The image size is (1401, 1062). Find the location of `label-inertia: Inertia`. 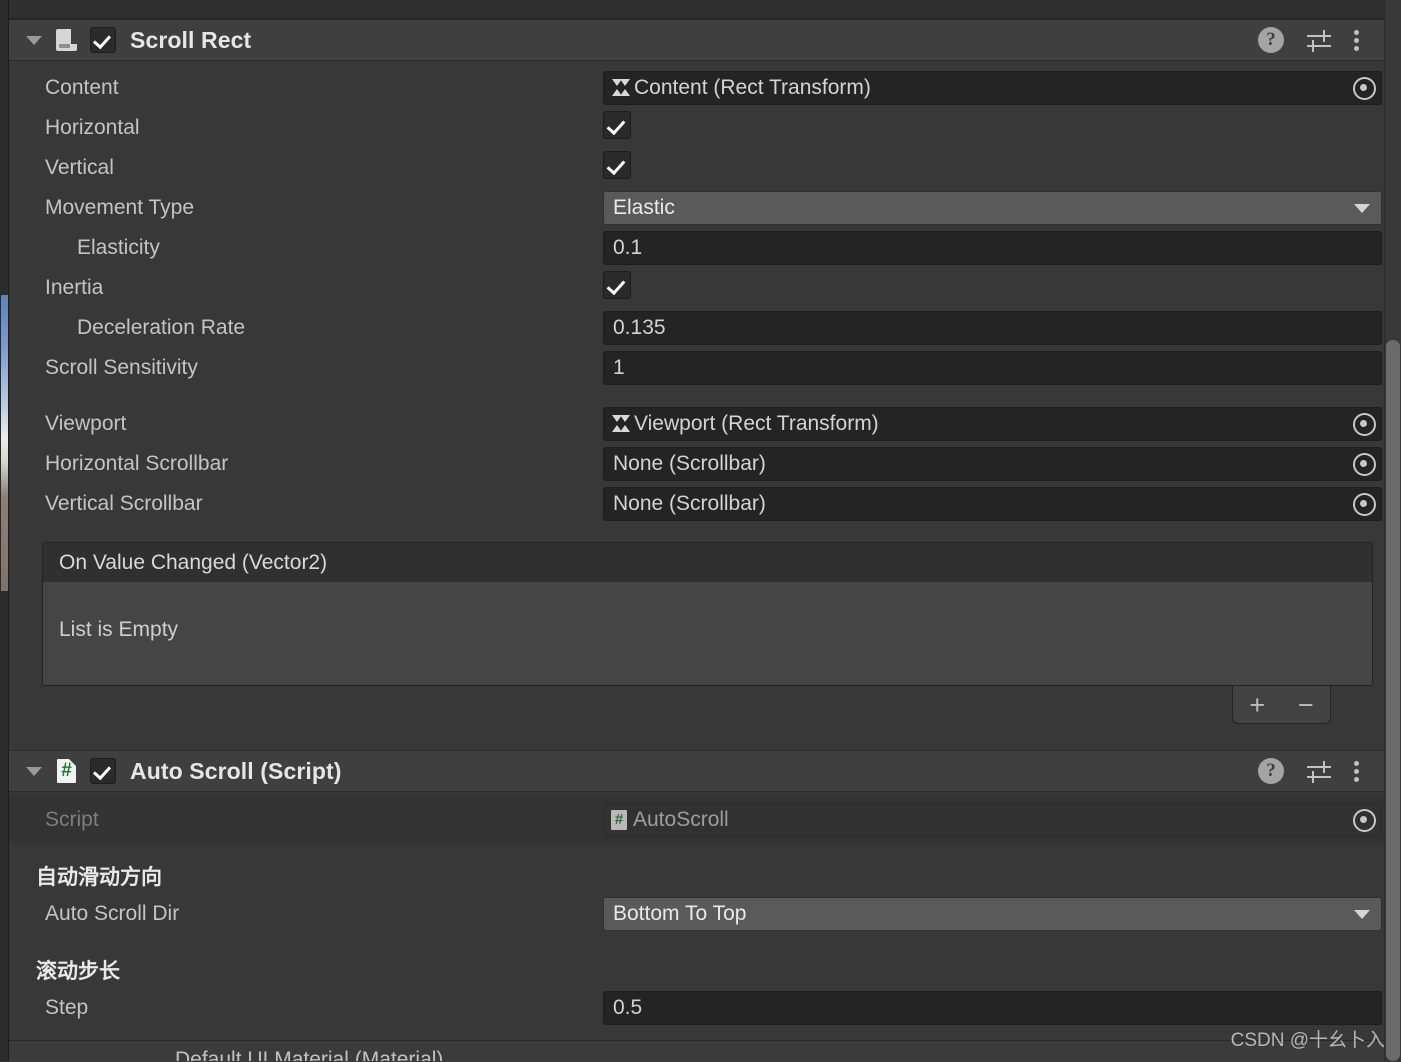

label-inertia: Inertia is located at coordinates (74, 287).